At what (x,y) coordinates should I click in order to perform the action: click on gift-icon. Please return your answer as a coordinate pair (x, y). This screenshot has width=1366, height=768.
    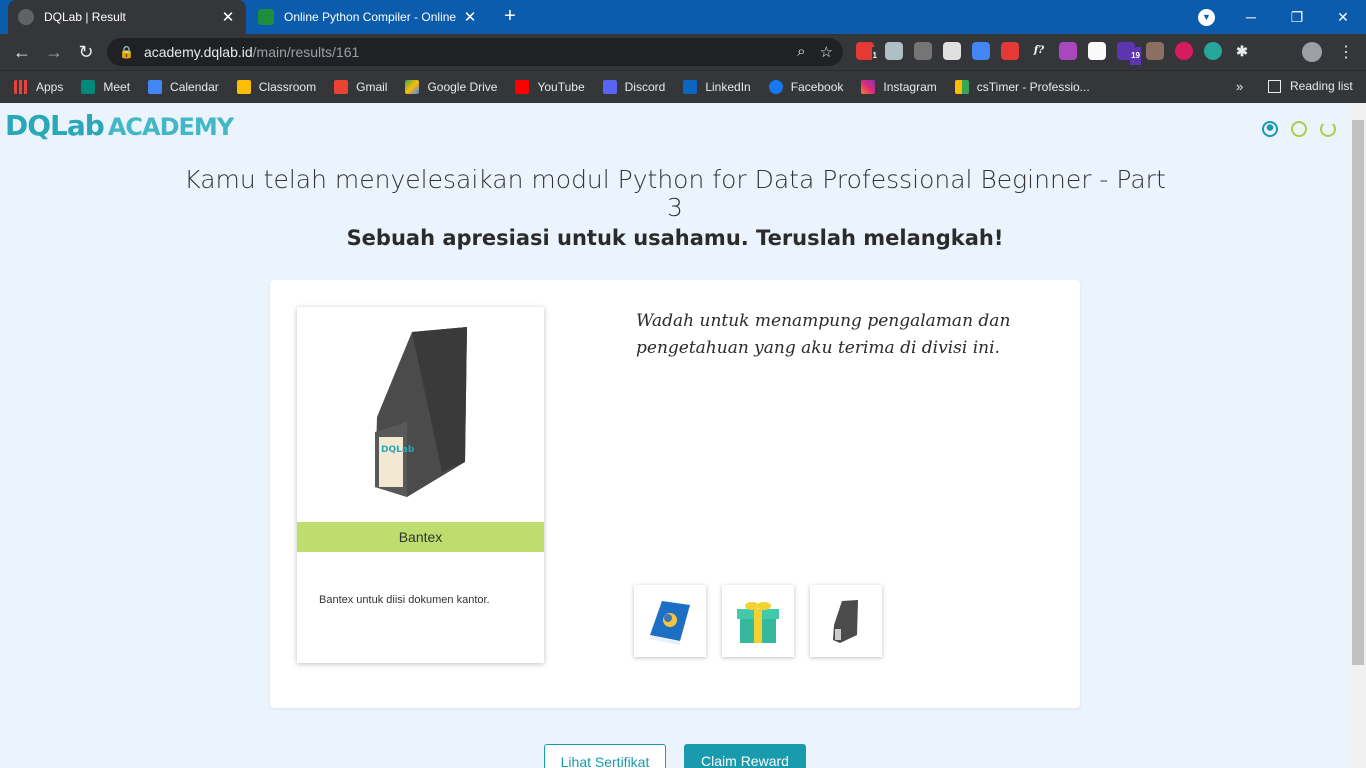
    Looking at the image, I should click on (758, 622).